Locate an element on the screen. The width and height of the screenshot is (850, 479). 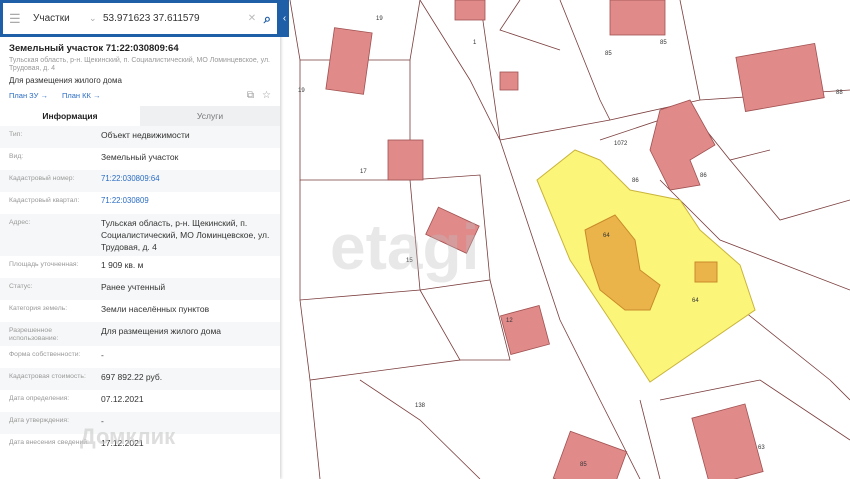
info-label: Тип: is located at coordinates (16, 134).